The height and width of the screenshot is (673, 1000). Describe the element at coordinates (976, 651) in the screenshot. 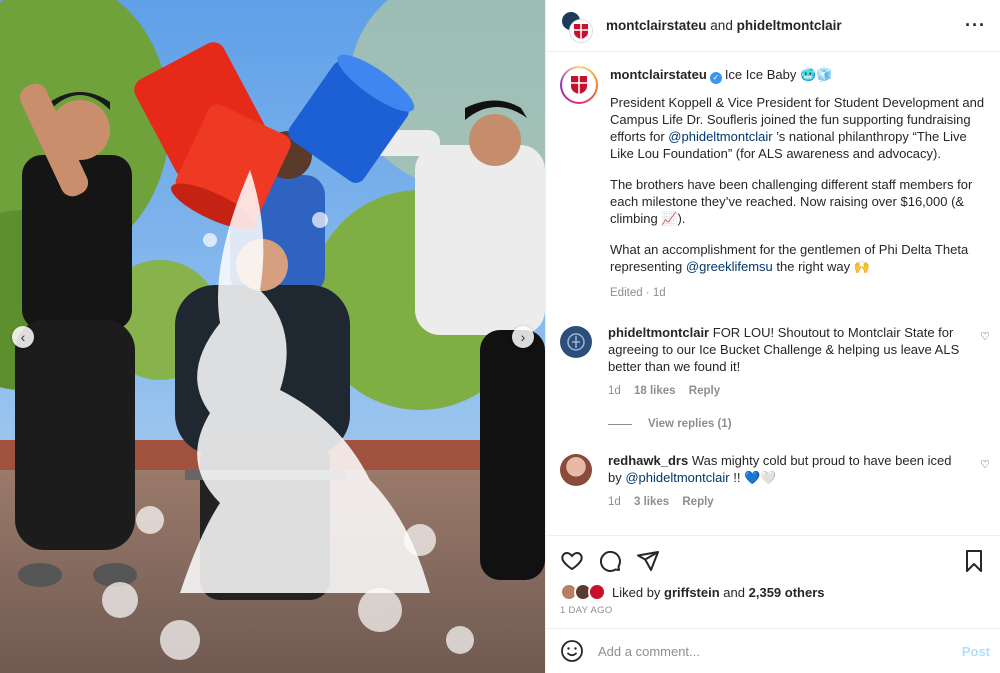

I see `post-button: Post` at that location.